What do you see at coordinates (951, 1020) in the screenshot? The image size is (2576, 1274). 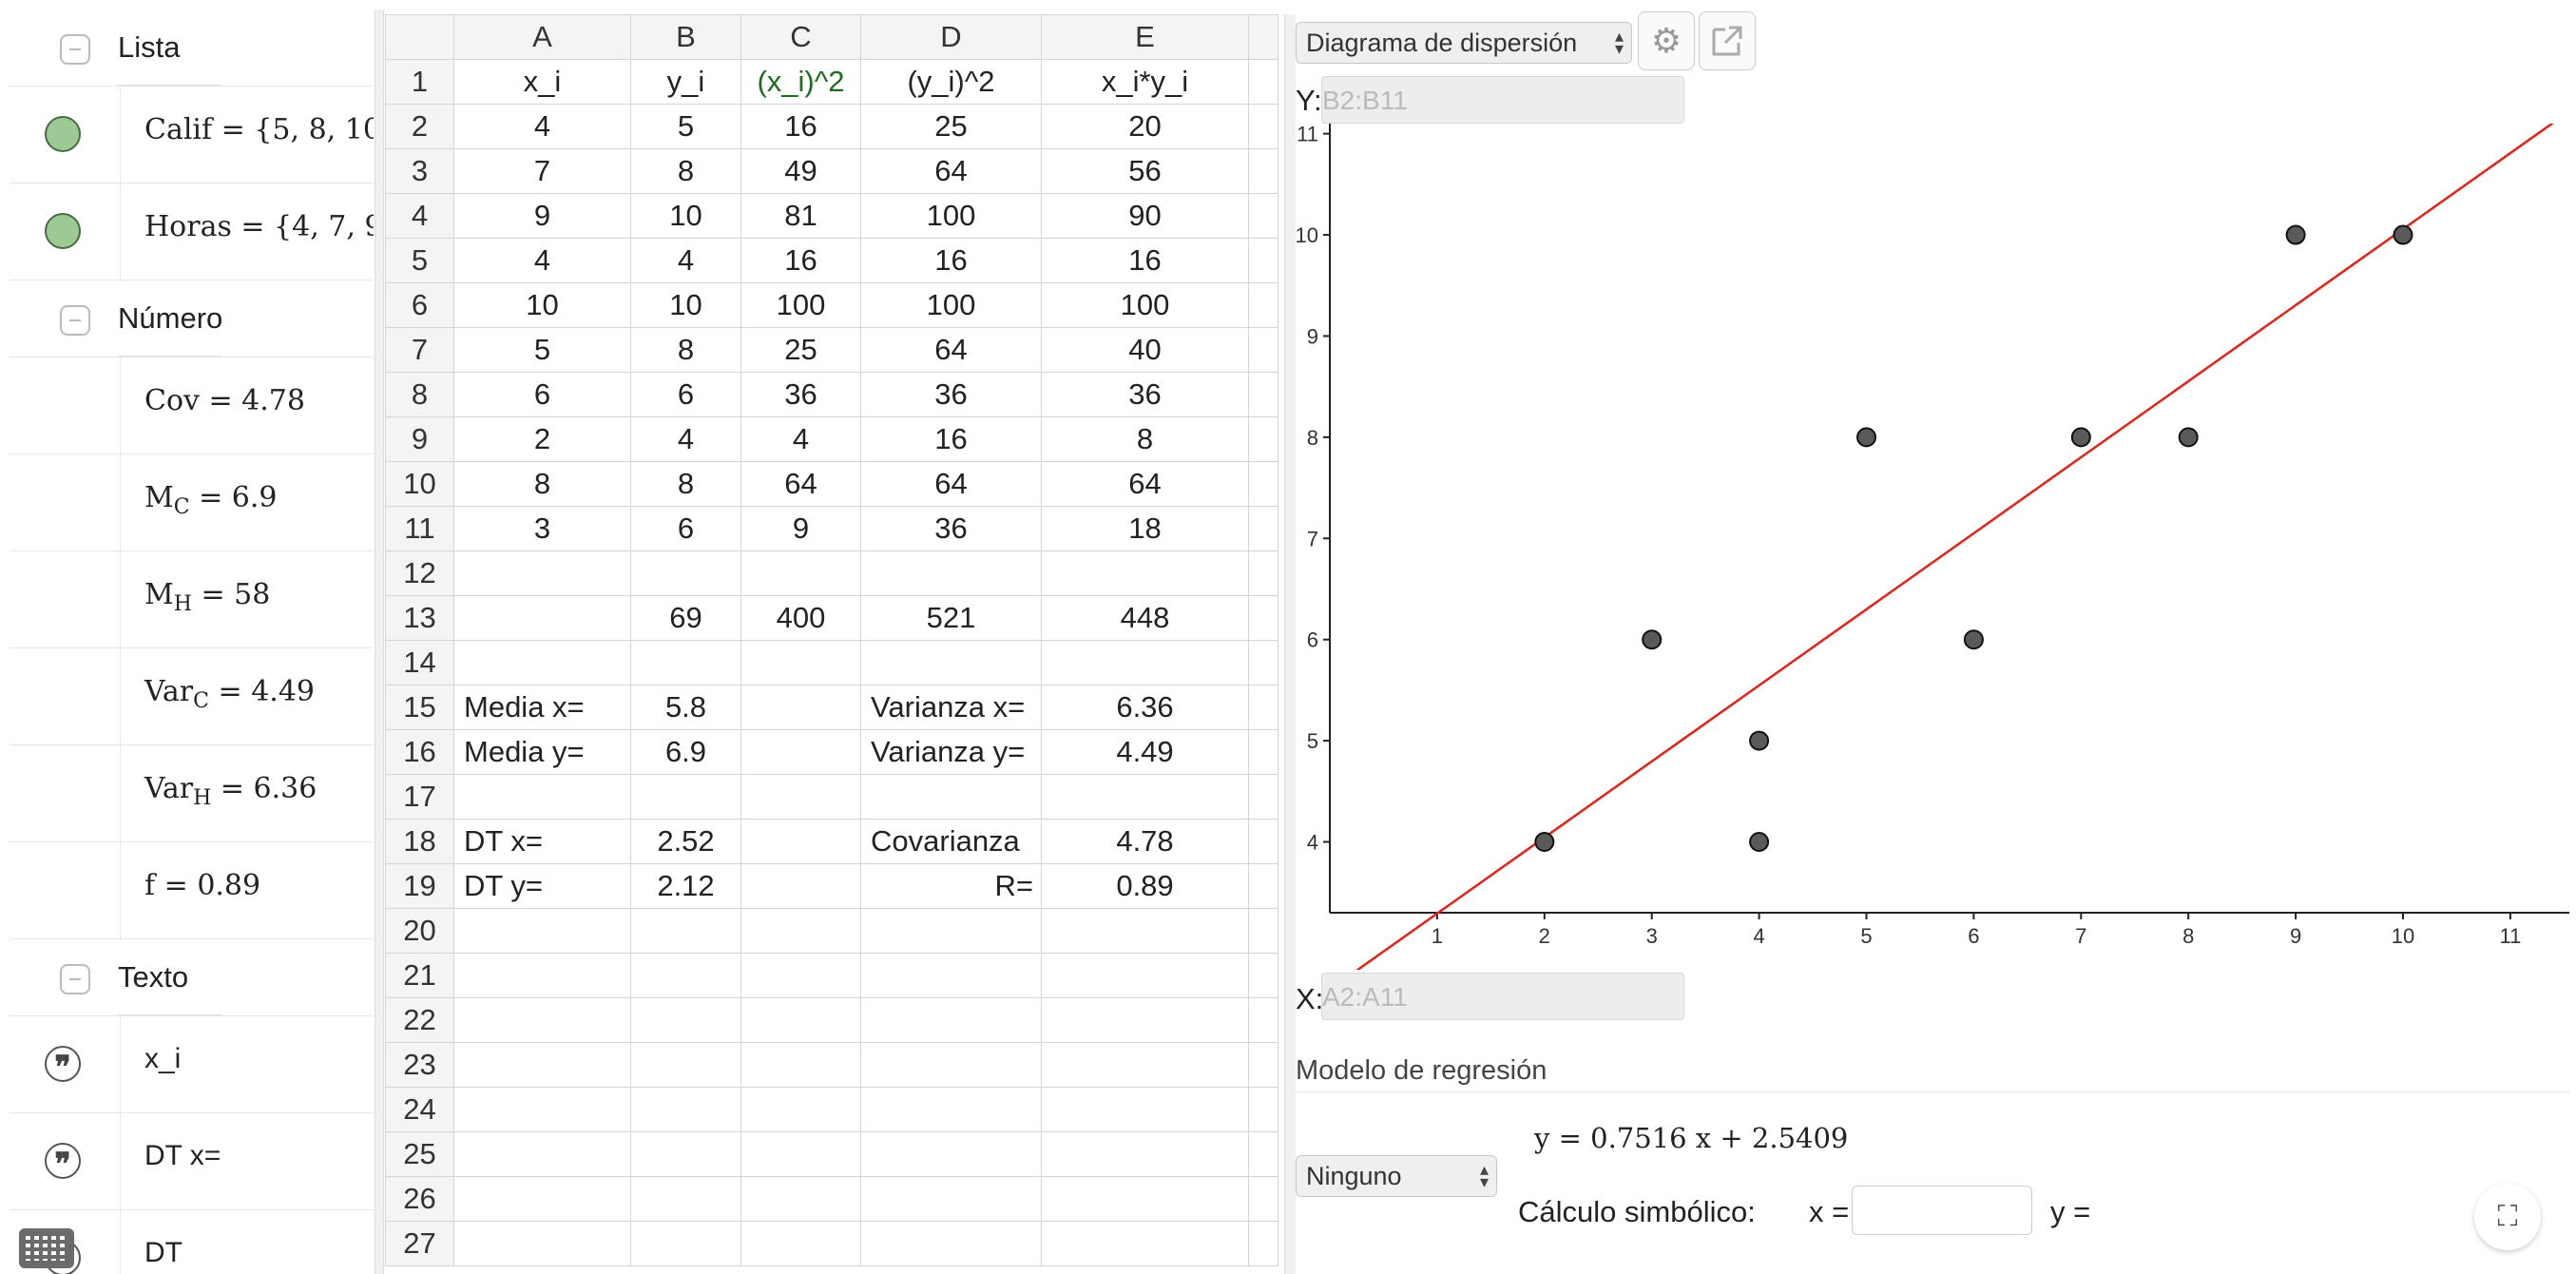 I see `cell-d22` at bounding box center [951, 1020].